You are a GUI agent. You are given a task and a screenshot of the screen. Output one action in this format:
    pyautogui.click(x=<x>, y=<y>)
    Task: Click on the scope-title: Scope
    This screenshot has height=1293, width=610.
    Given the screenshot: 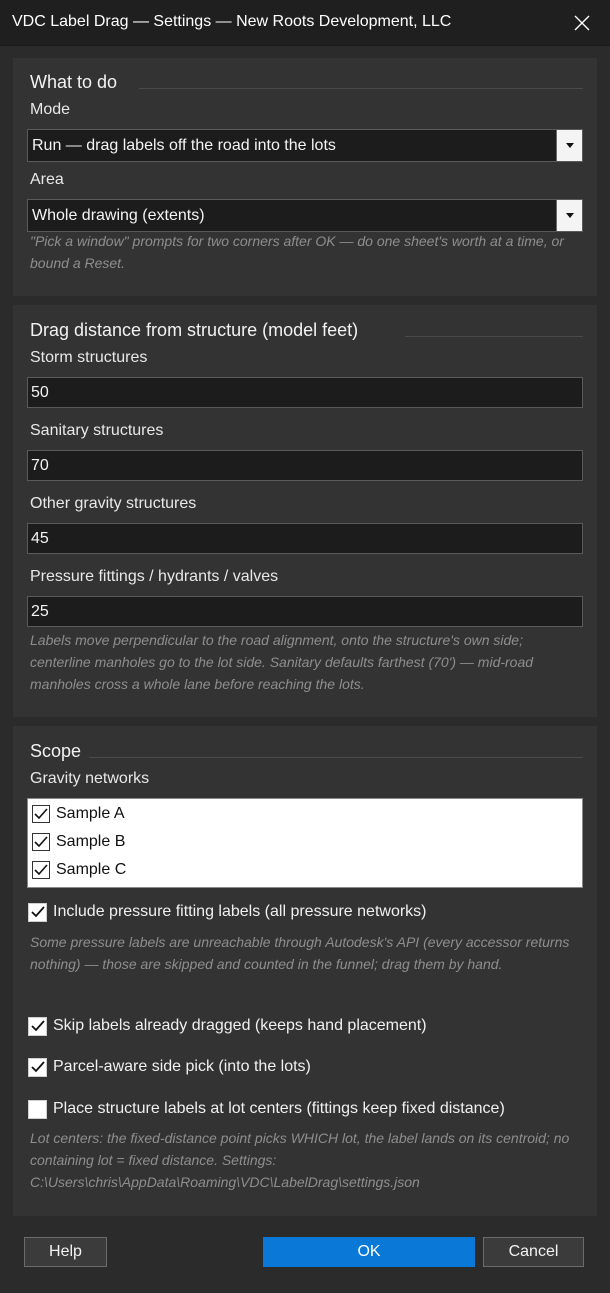 What is the action you would take?
    pyautogui.click(x=56, y=751)
    